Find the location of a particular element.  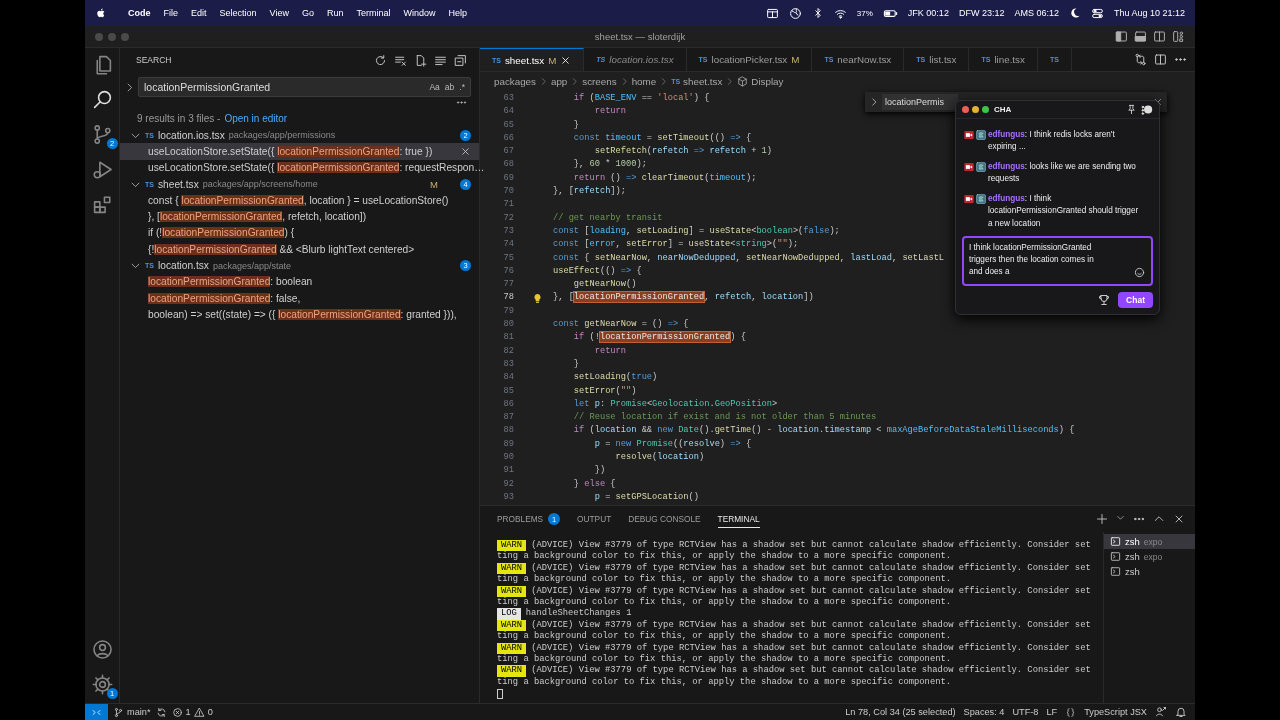

code-line: return is located at coordinates (609, 351).